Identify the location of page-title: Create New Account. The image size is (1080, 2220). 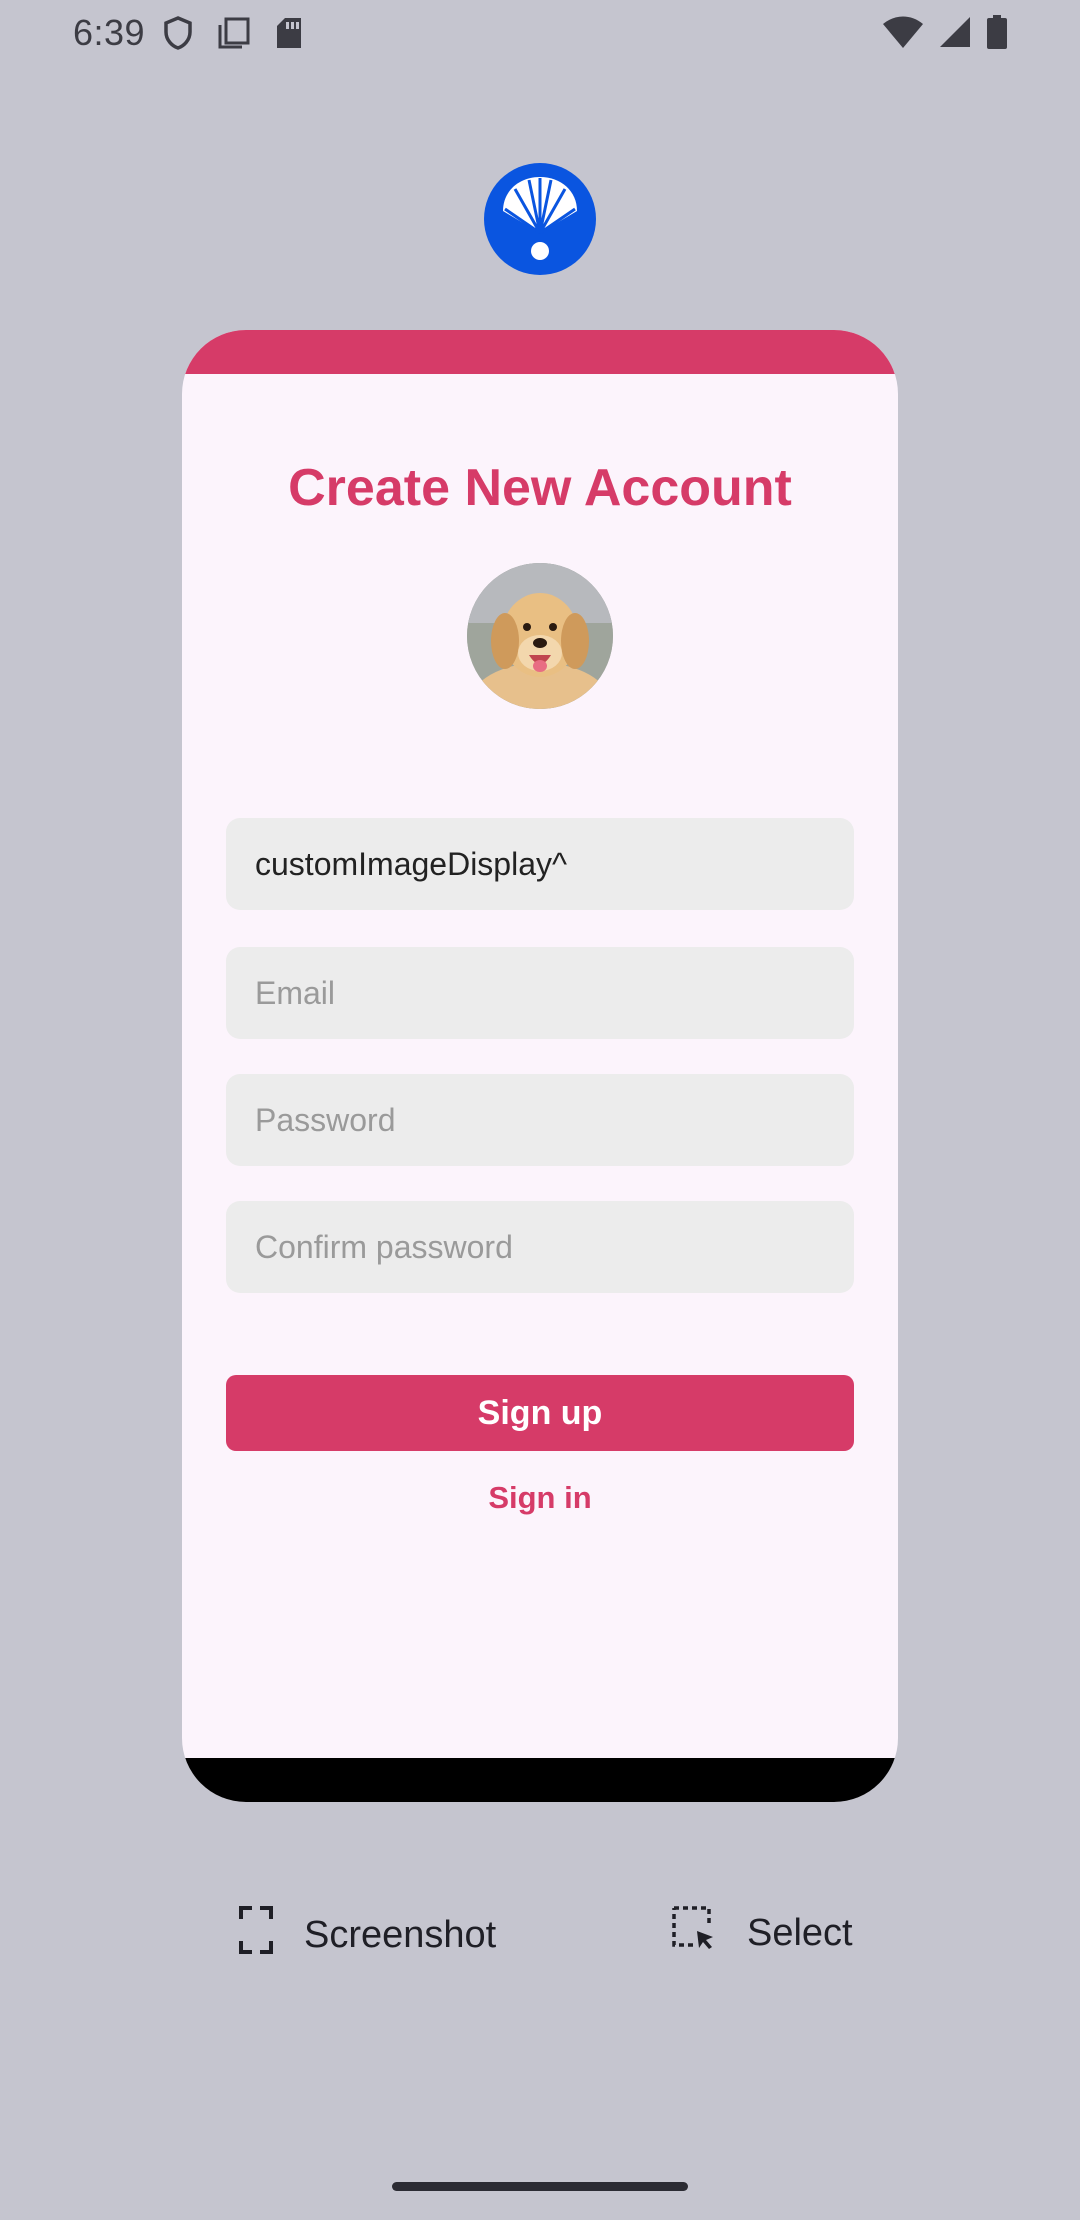
(540, 488).